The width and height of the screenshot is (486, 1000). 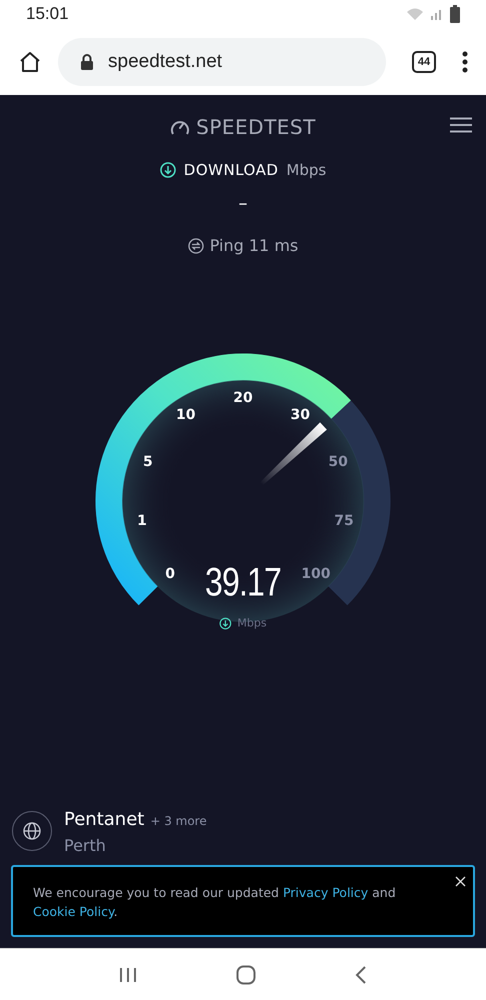 What do you see at coordinates (256, 127) in the screenshot?
I see `speedtest-logo: SPEEDTEST` at bounding box center [256, 127].